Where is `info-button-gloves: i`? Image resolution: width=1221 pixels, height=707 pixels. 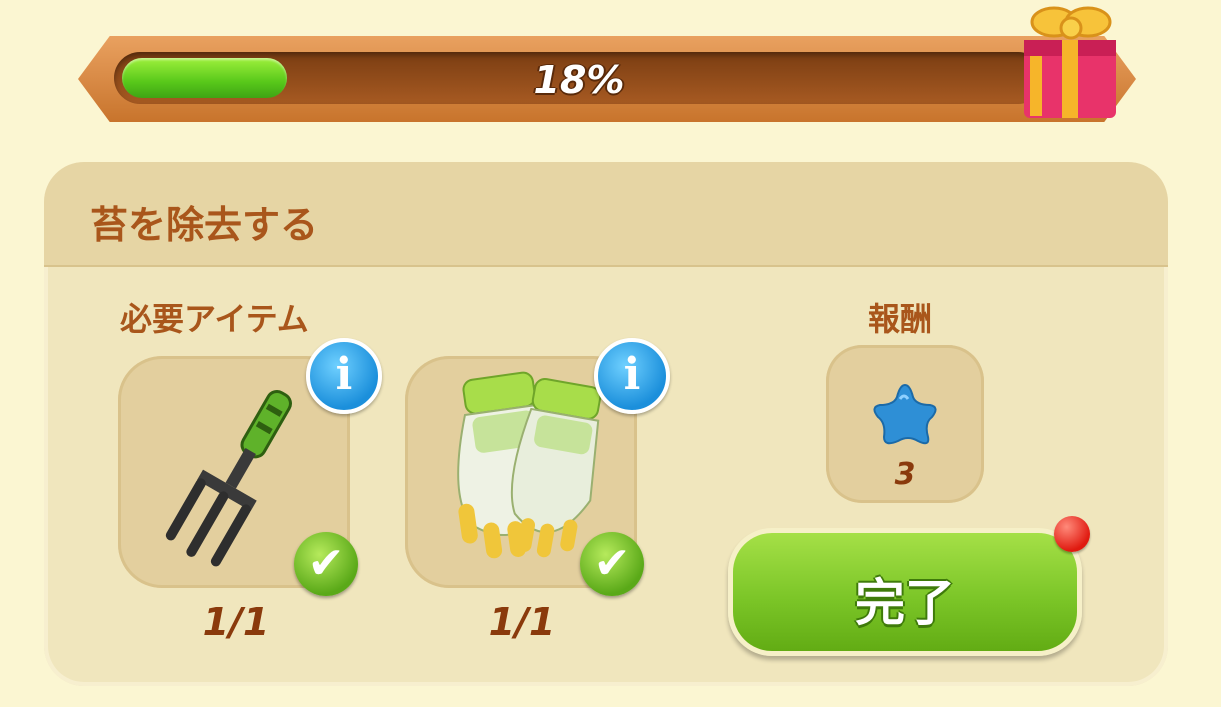
info-button-gloves: i is located at coordinates (632, 376).